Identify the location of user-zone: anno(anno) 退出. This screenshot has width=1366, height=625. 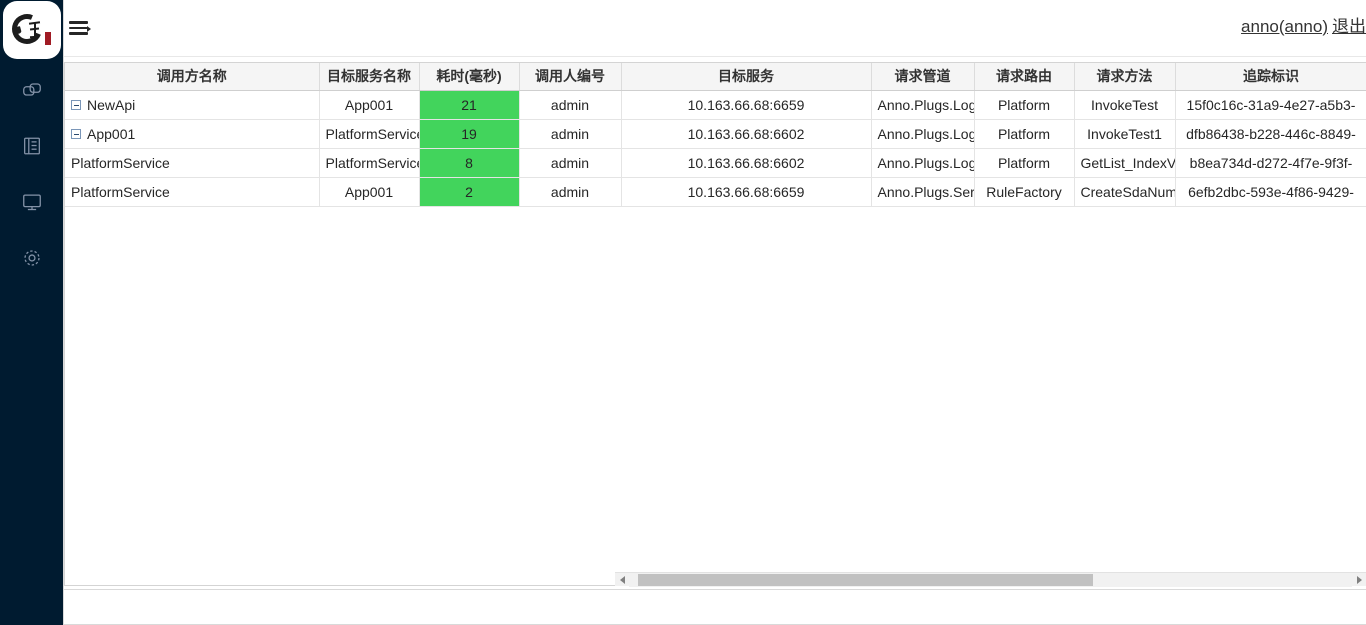
(1303, 24).